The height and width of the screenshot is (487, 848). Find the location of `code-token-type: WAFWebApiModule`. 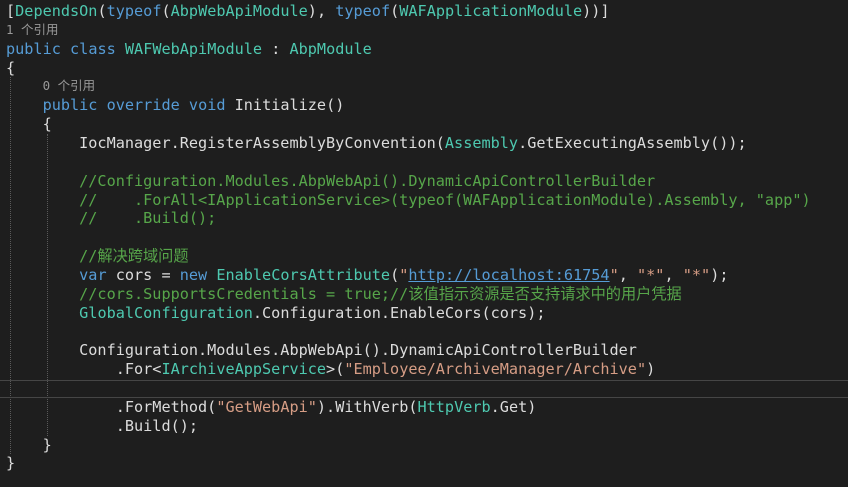

code-token-type: WAFWebApiModule is located at coordinates (193, 48).